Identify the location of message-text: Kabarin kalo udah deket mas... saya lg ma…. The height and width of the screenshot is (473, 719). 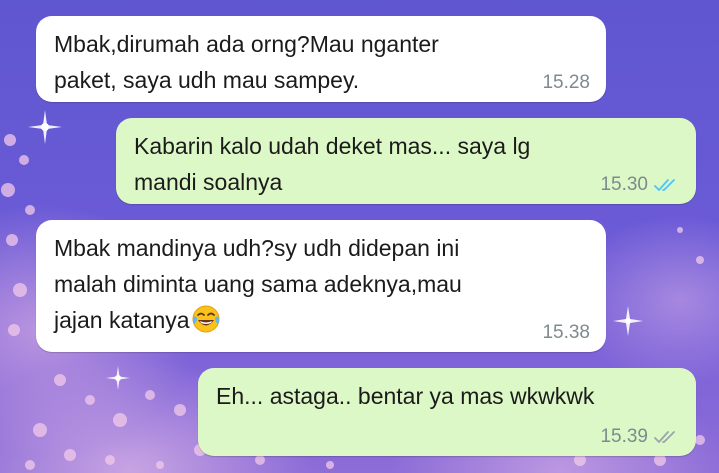
(332, 164).